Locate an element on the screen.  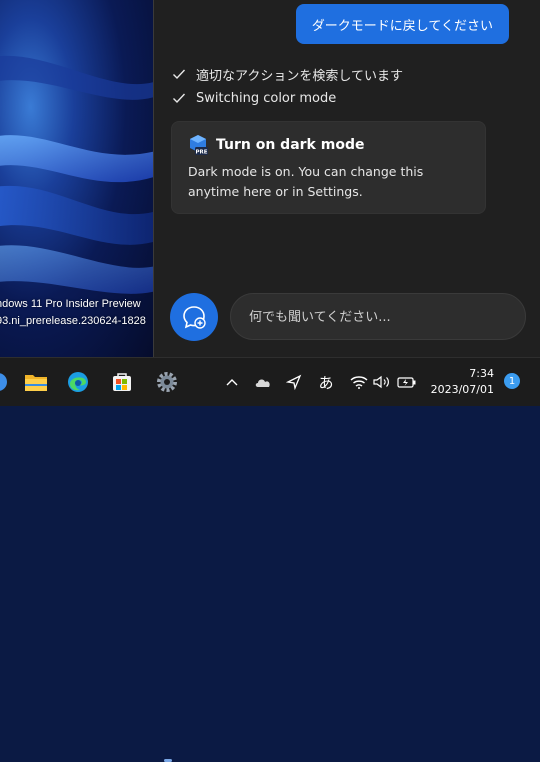
wifi-icon is located at coordinates (359, 382).